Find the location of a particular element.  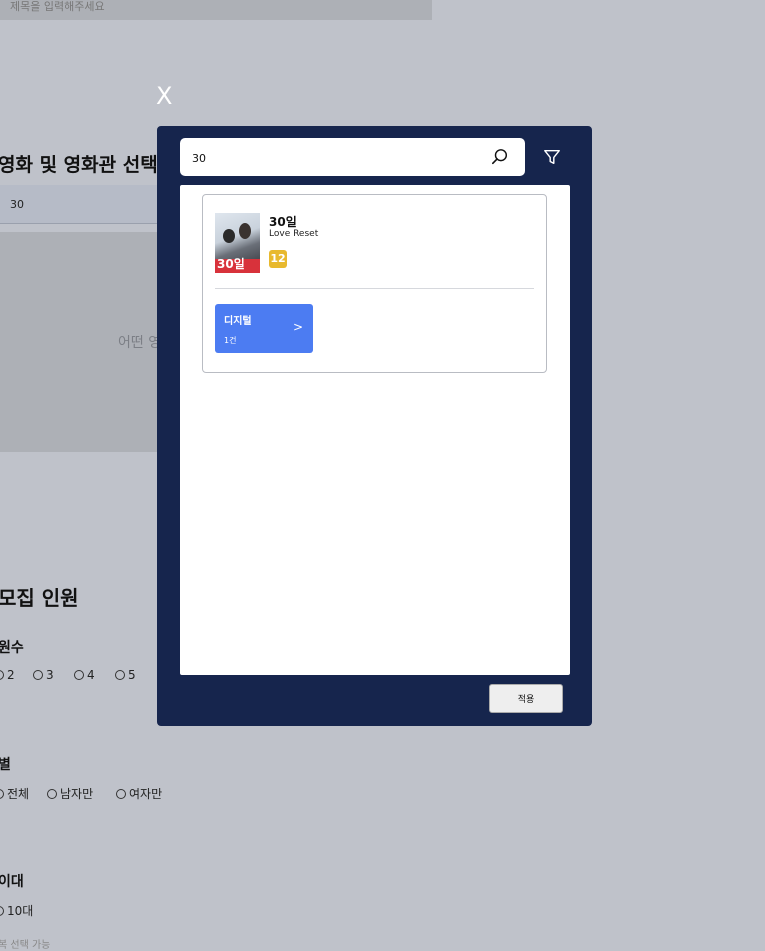

gender-label: 별 is located at coordinates (5, 765).